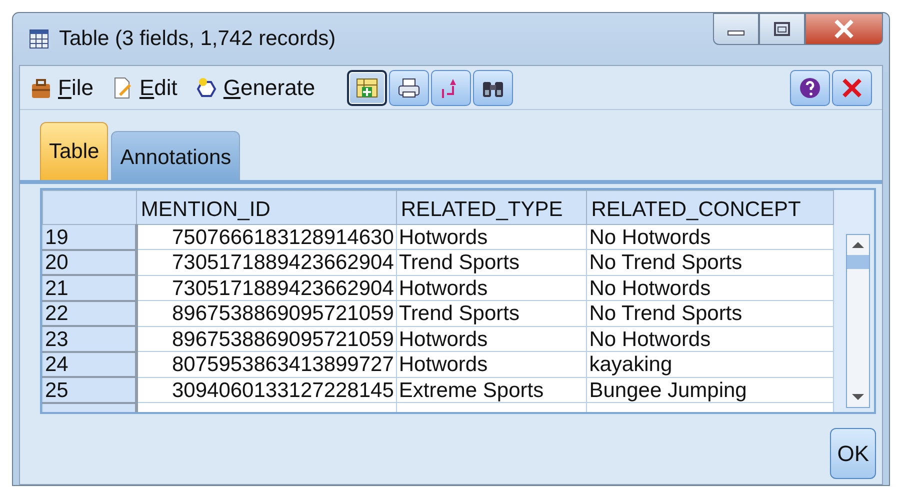 The width and height of the screenshot is (900, 487). What do you see at coordinates (736, 29) in the screenshot?
I see `minimize-button` at bounding box center [736, 29].